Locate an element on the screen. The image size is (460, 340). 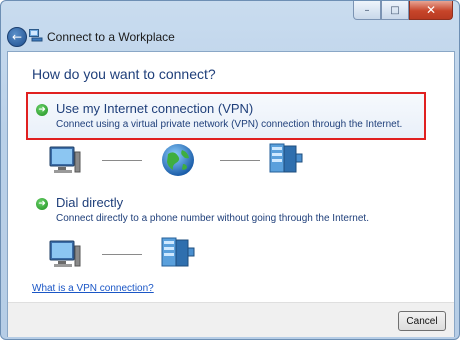
window-title: Connect to a Workplace is located at coordinates (111, 37).